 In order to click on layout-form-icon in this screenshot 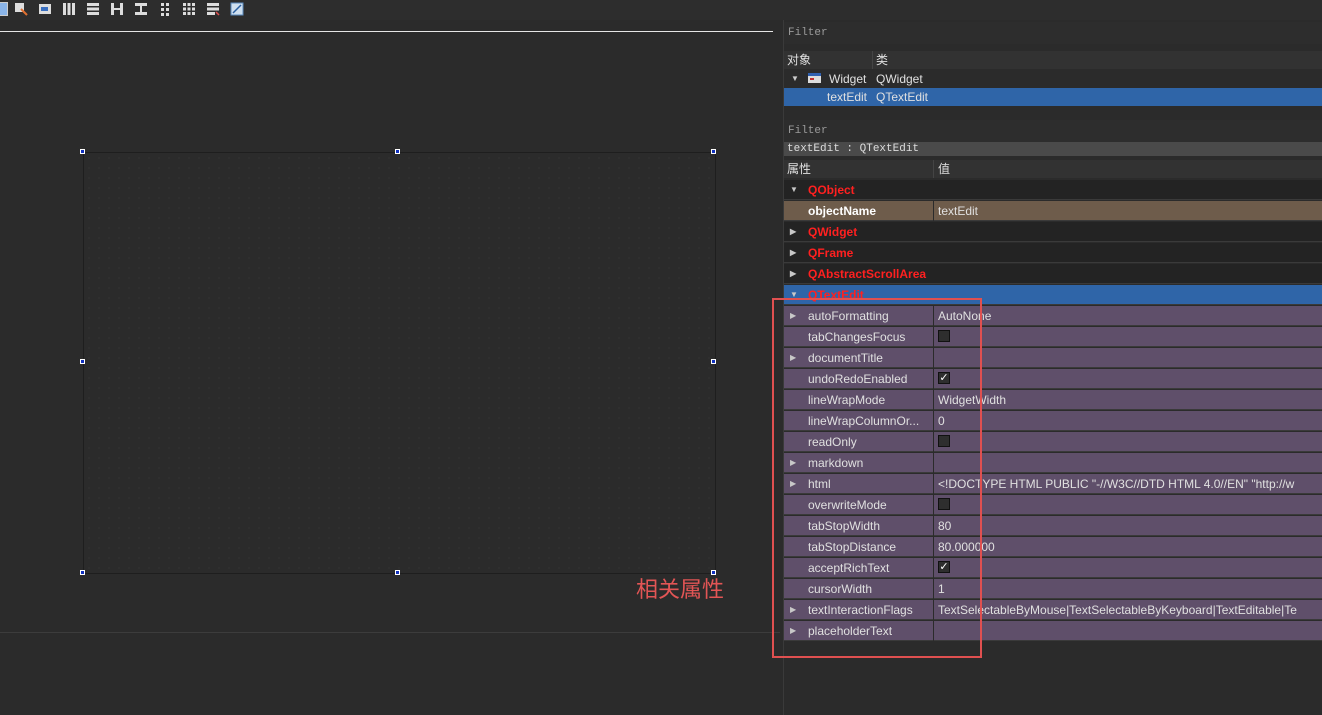, I will do `click(165, 9)`.